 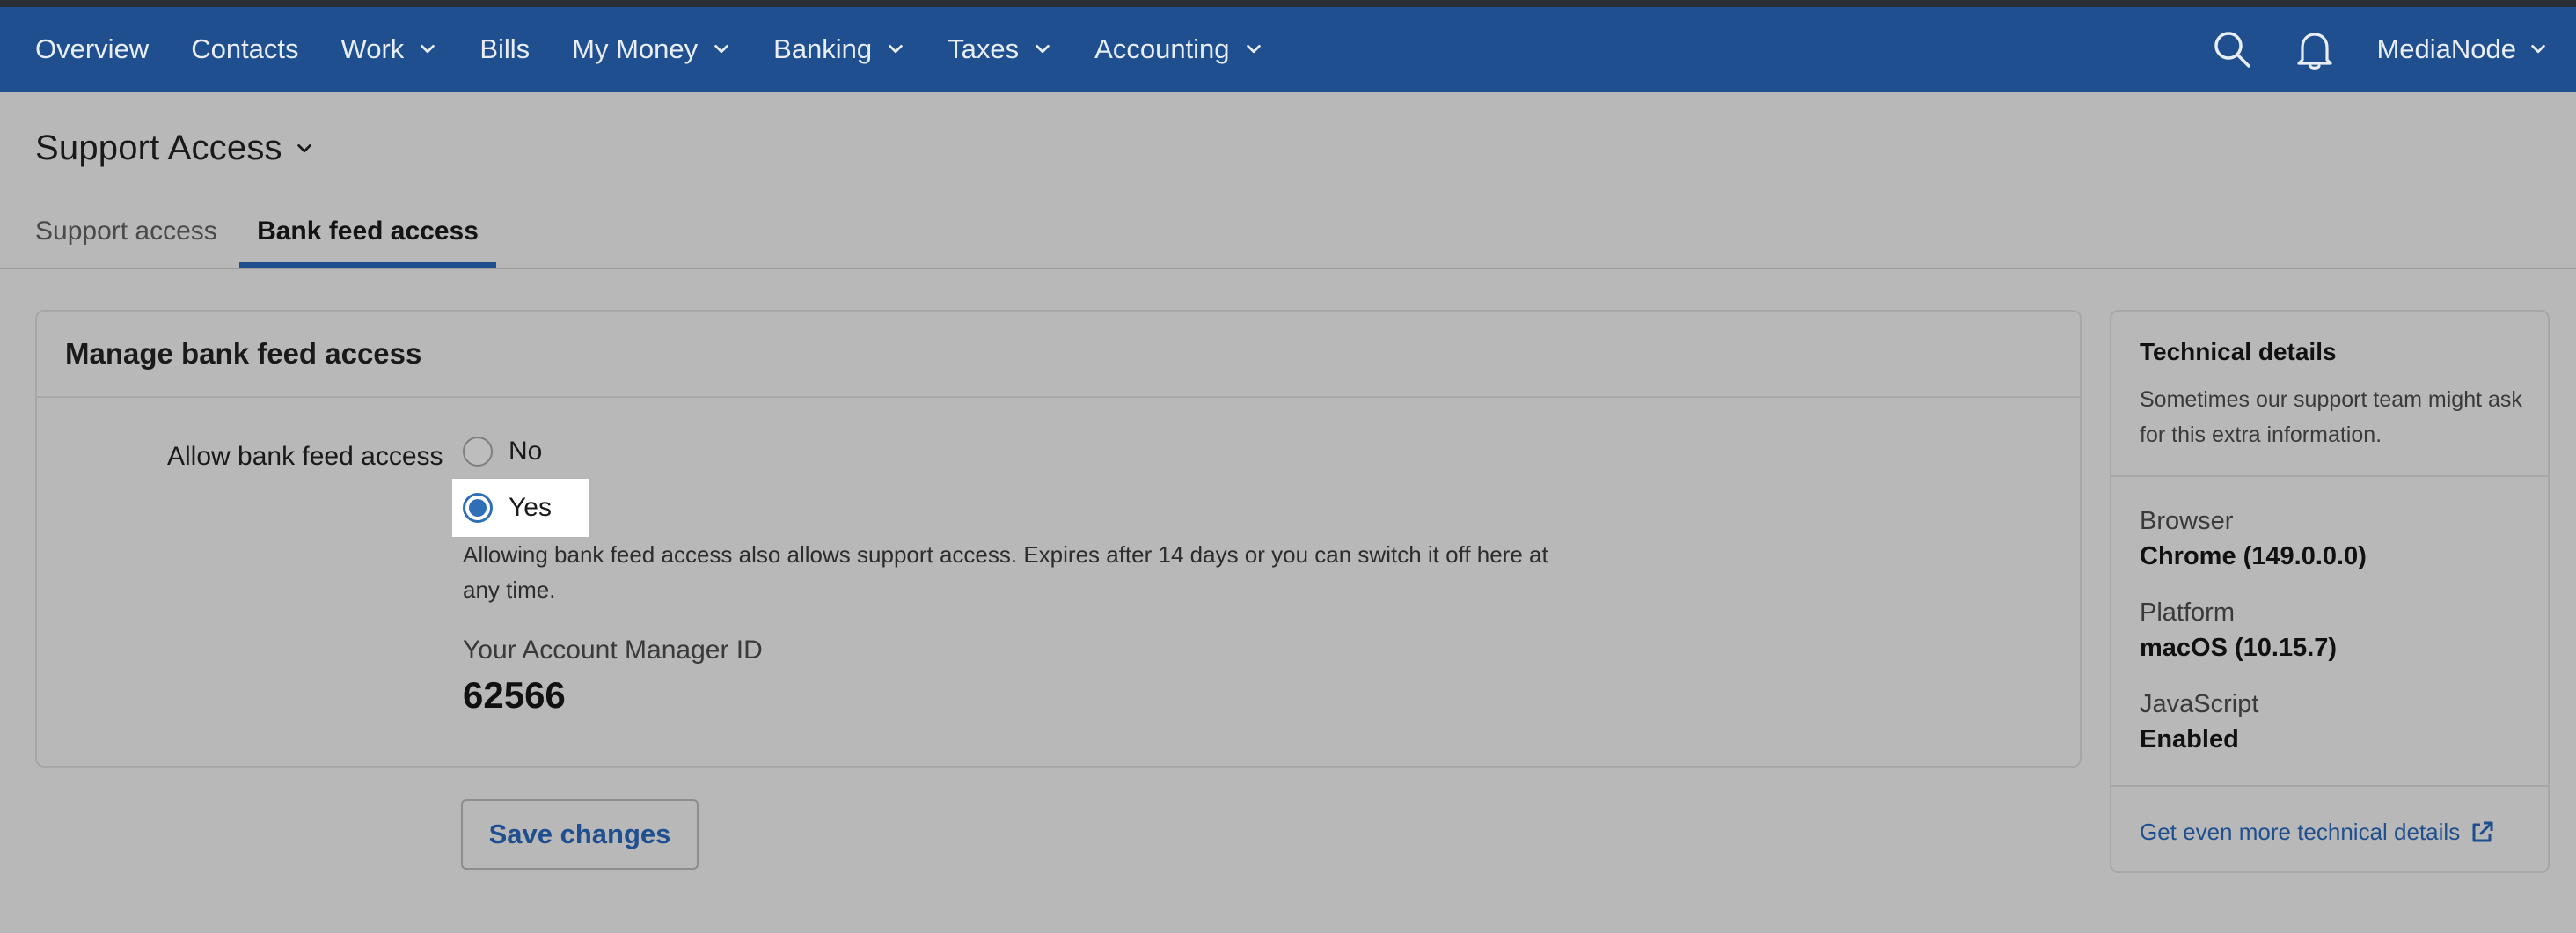 What do you see at coordinates (1162, 48) in the screenshot?
I see `nav-item-label: Accounting` at bounding box center [1162, 48].